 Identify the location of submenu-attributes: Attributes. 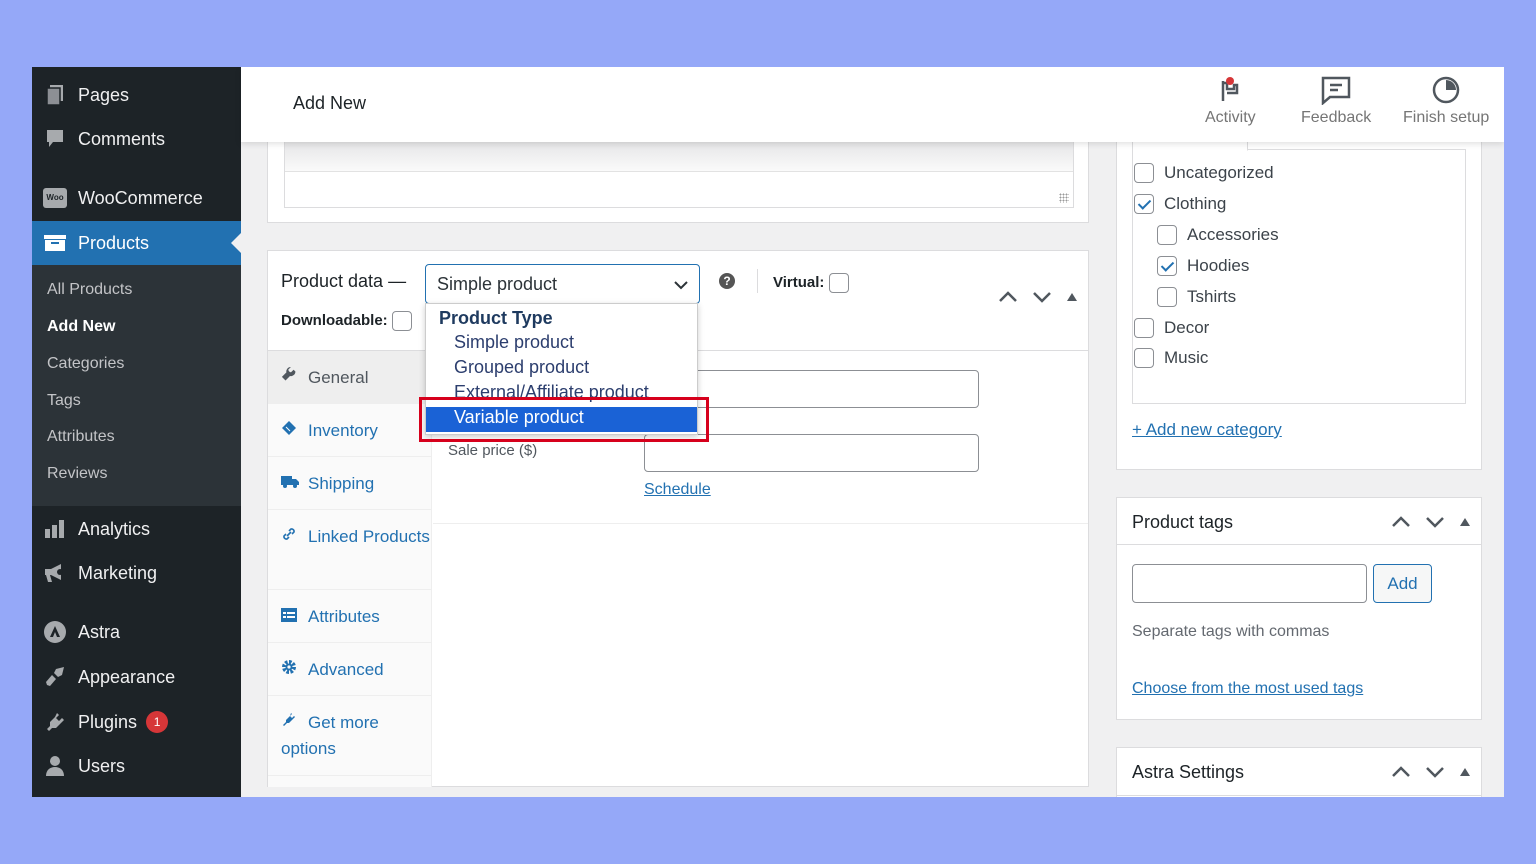
(81, 437).